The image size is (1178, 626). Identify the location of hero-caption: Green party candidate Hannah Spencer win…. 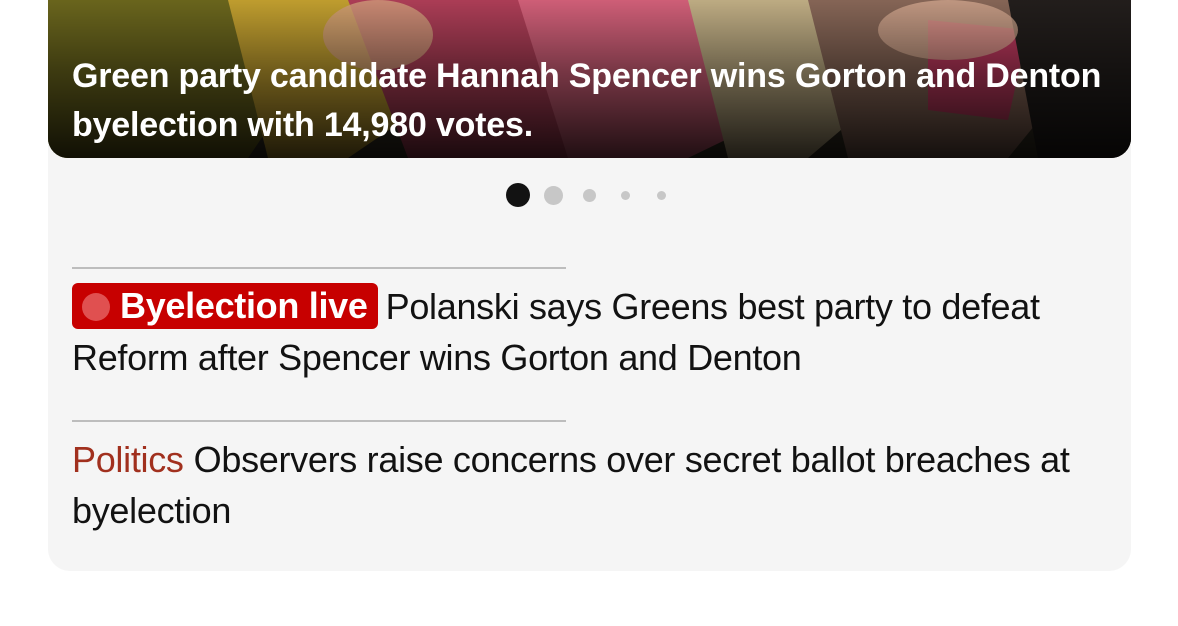
(587, 101).